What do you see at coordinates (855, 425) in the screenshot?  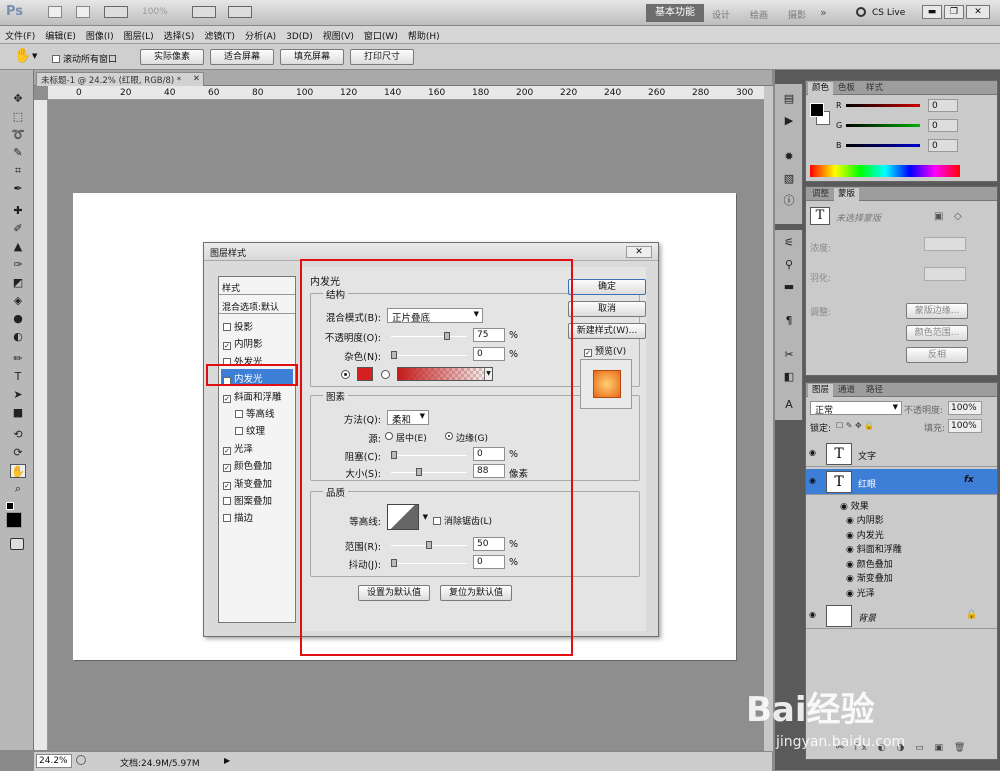 I see `lock-icons: ☐ ✎ ✥ 🔒` at bounding box center [855, 425].